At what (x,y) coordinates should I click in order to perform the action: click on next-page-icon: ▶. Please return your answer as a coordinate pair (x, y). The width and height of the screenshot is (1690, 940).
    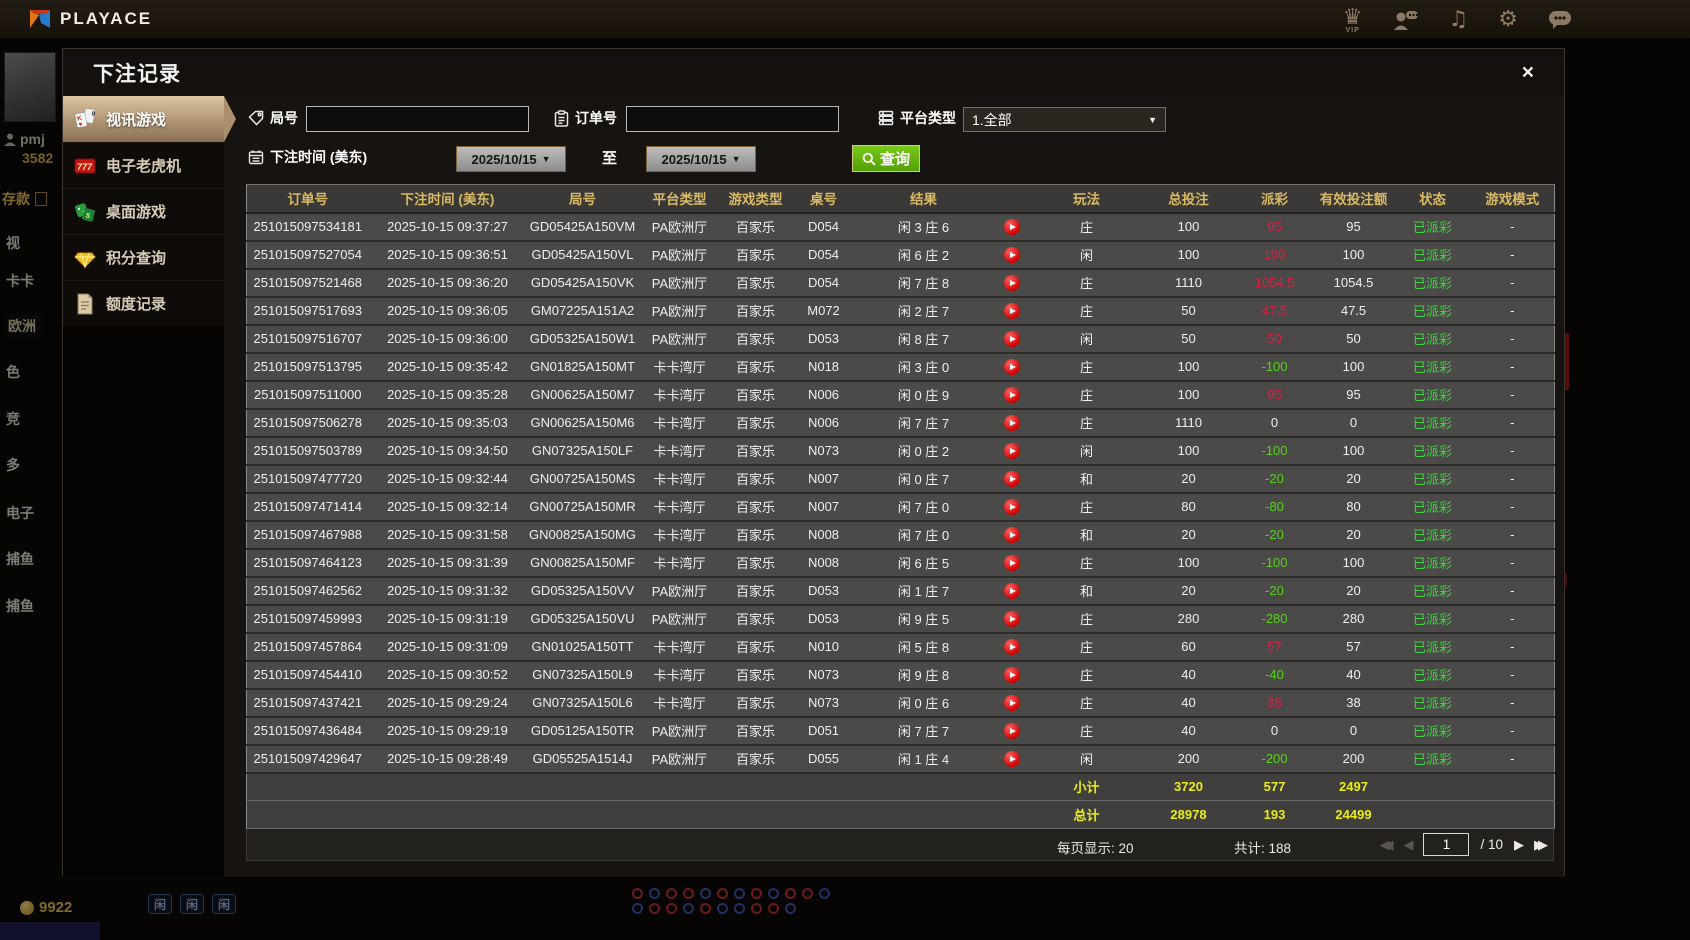
    Looking at the image, I should click on (1519, 845).